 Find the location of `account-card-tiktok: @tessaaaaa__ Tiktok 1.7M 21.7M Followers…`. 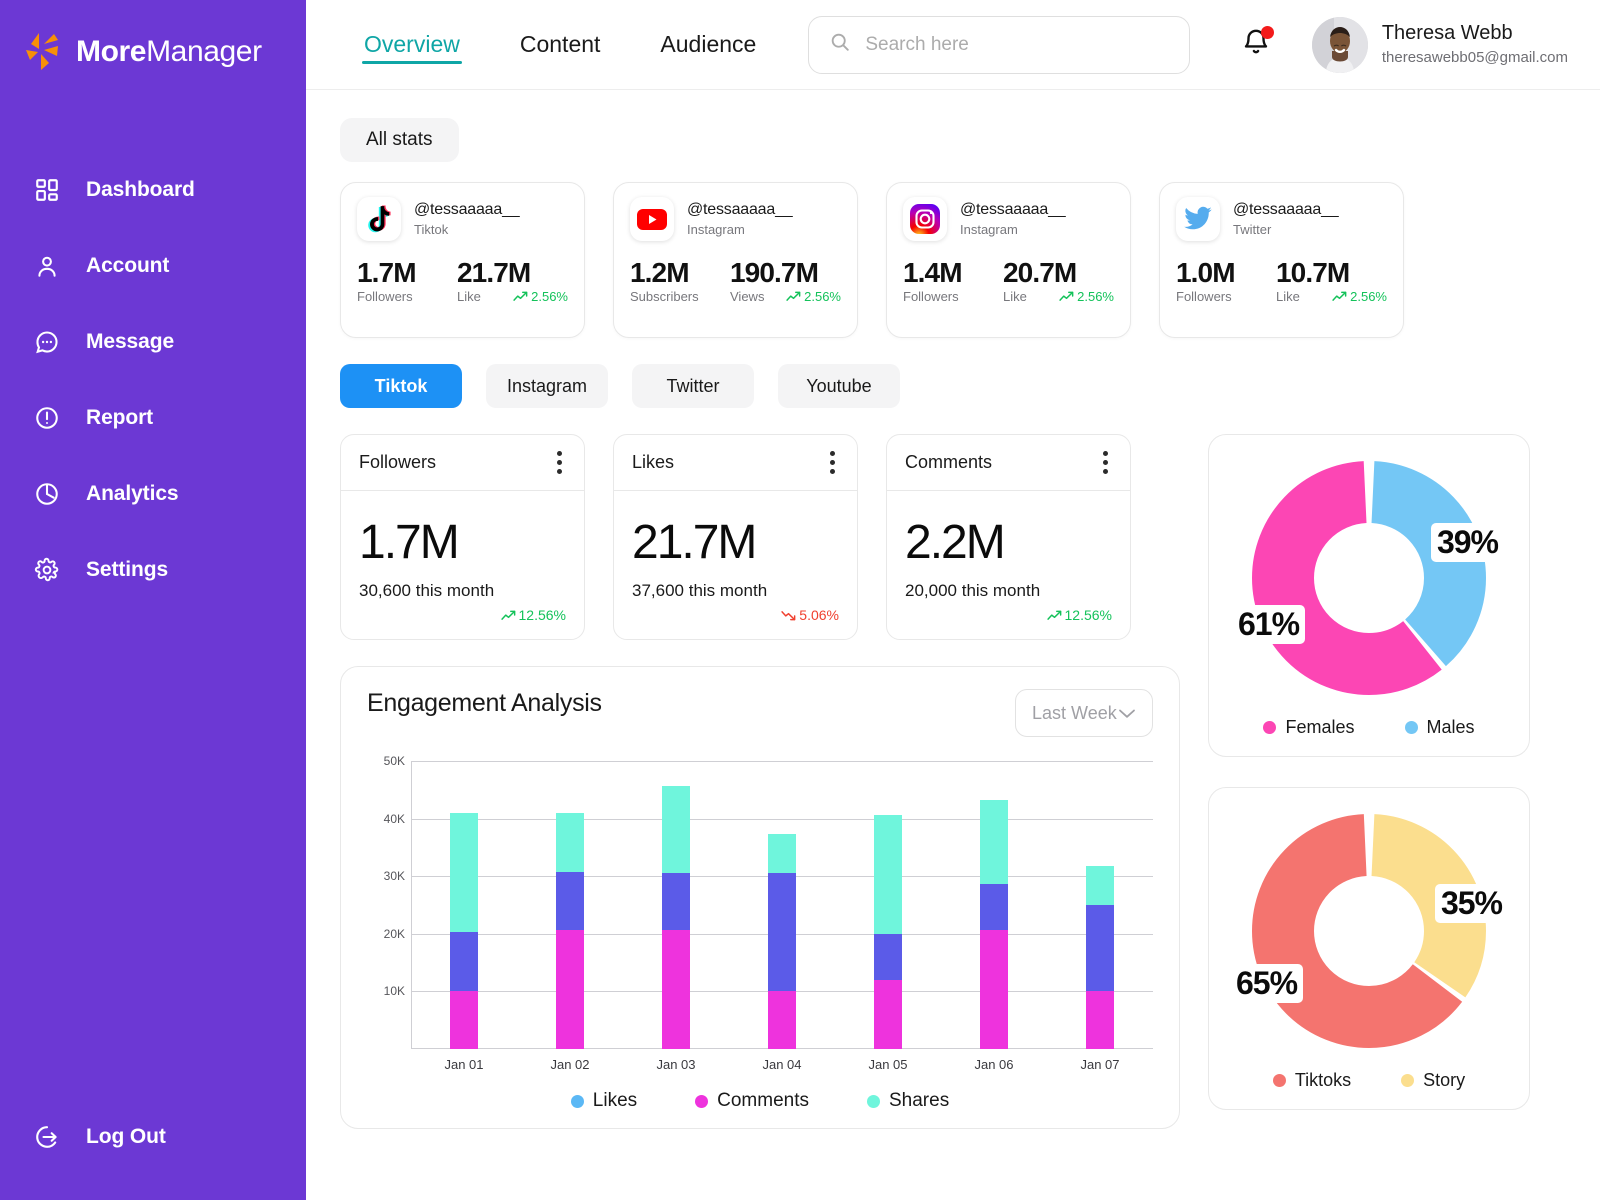

account-card-tiktok: @tessaaaaa__ Tiktok 1.7M 21.7M Followers… is located at coordinates (462, 260).